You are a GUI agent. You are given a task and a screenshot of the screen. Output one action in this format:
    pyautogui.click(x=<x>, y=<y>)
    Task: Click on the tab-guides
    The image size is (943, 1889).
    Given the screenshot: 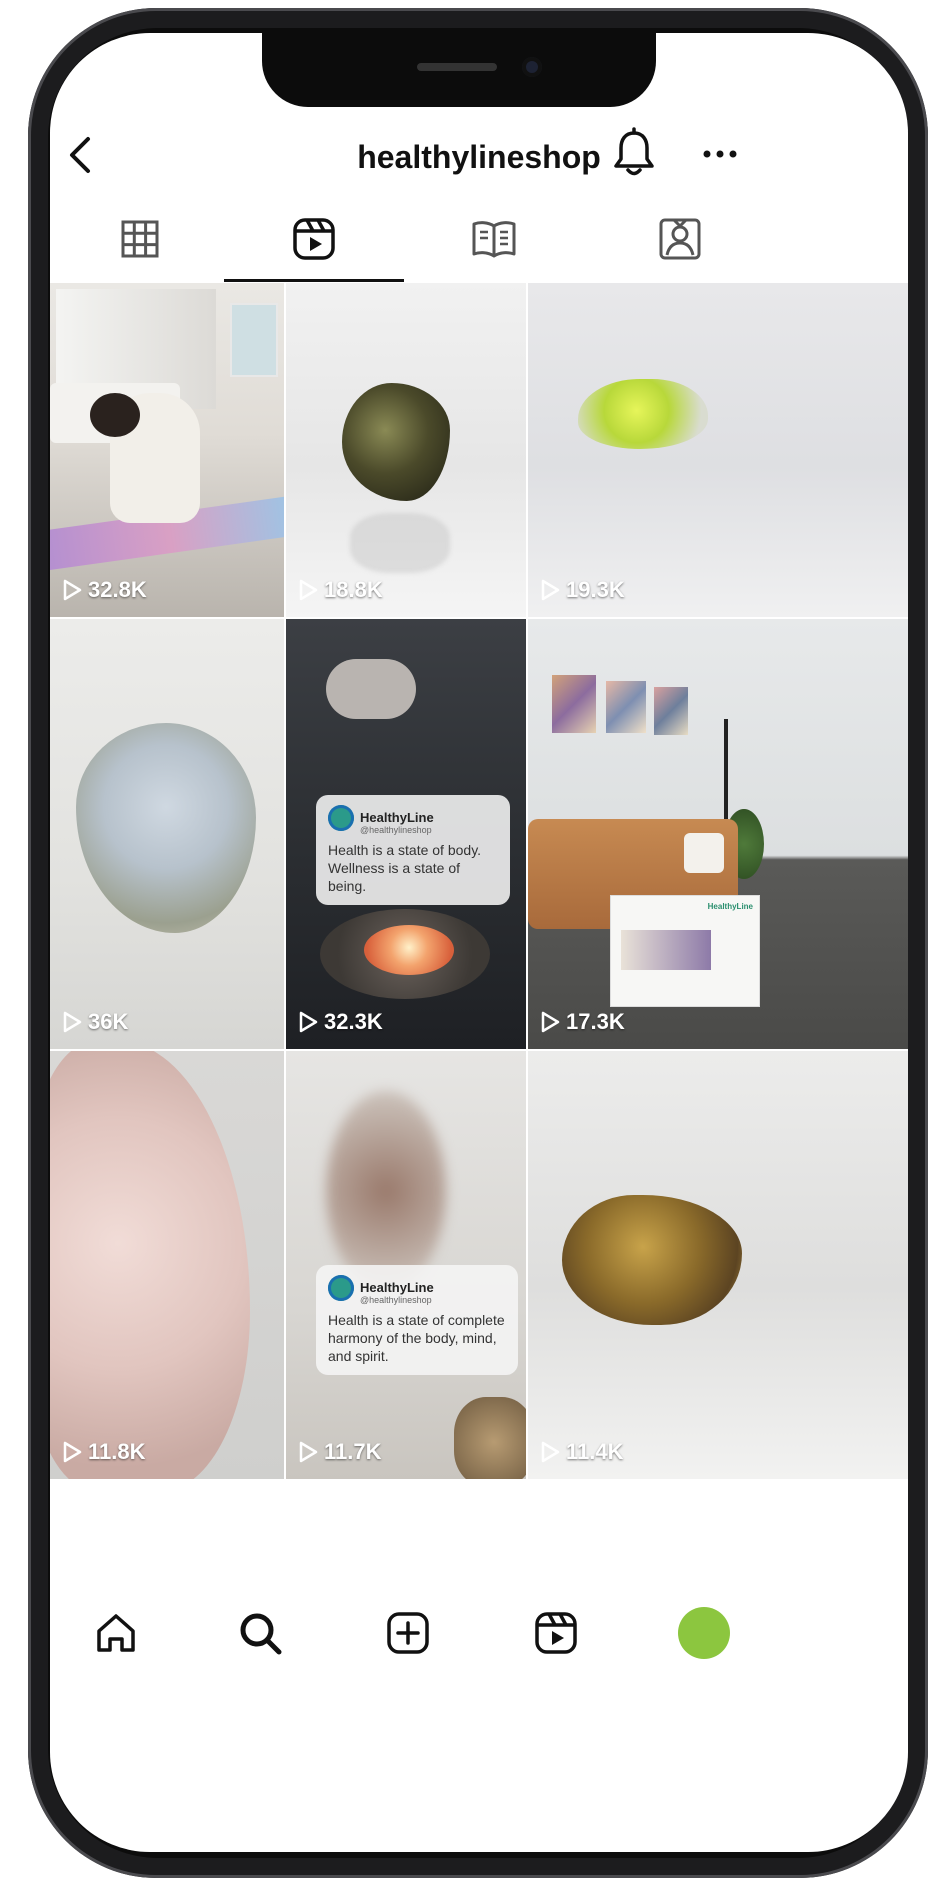 What is the action you would take?
    pyautogui.click(x=494, y=239)
    